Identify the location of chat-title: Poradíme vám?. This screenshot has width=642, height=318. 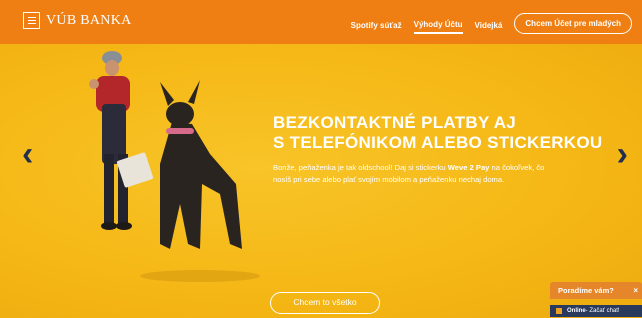
(586, 290).